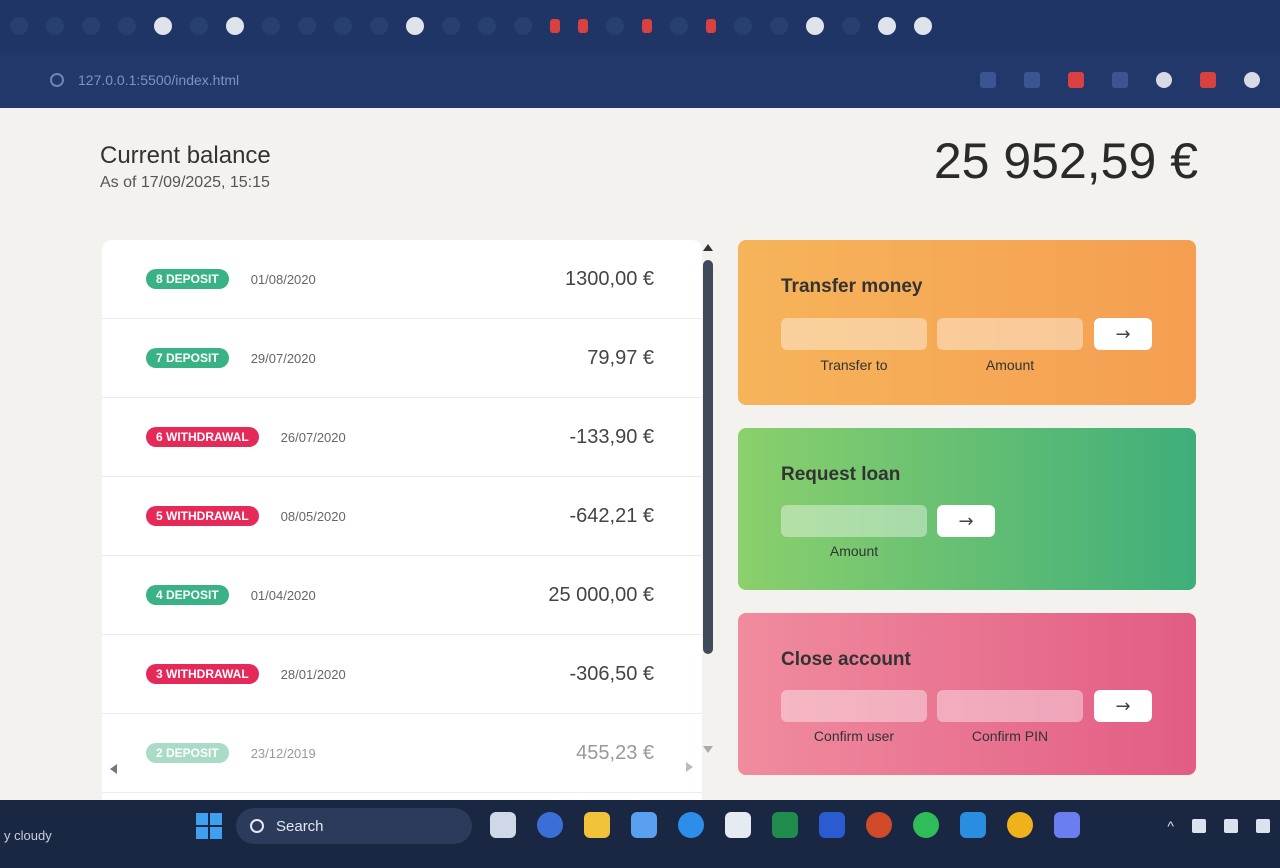 The height and width of the screenshot is (868, 1280). Describe the element at coordinates (1067, 825) in the screenshot. I see `discord-icon` at that location.